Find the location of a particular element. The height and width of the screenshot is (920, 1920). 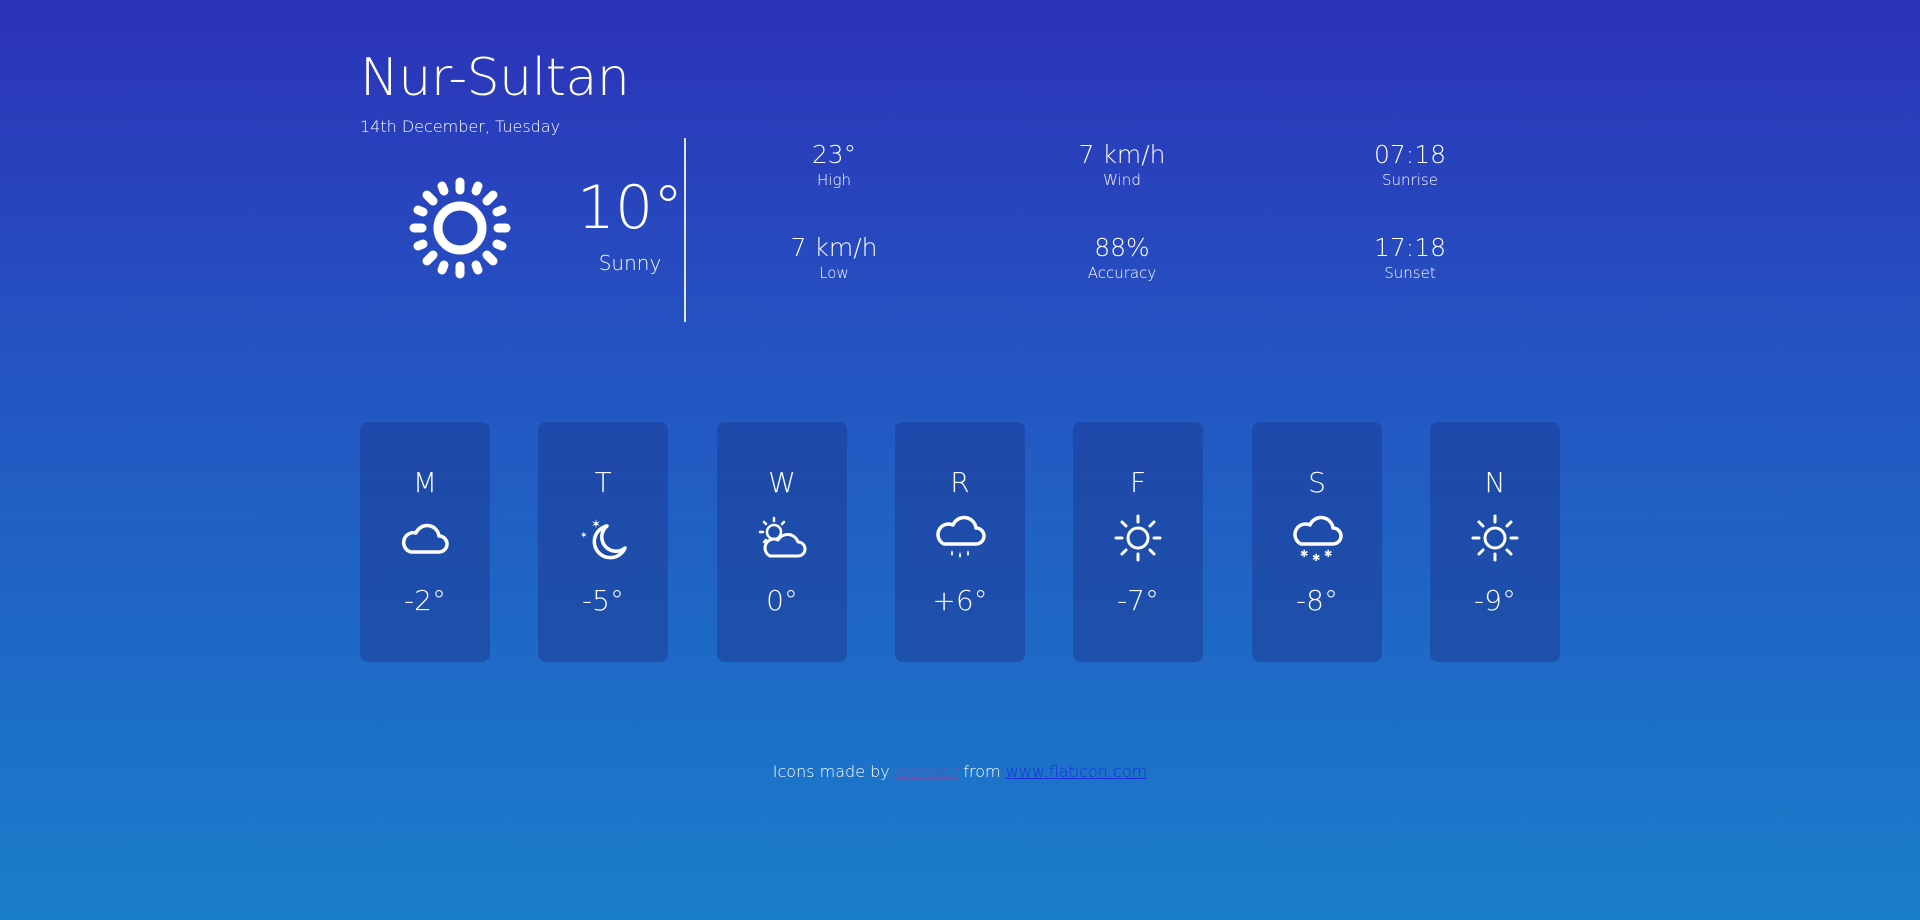

forecast-temp: -5° is located at coordinates (603, 600).